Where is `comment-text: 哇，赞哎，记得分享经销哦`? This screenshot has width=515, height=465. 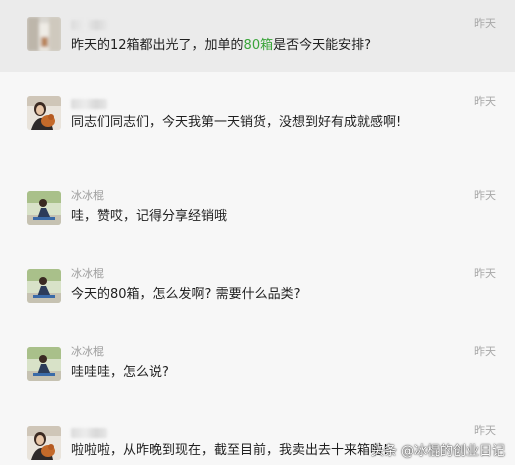
comment-text: 哇，赞哎，记得分享经销哦 is located at coordinates (149, 216).